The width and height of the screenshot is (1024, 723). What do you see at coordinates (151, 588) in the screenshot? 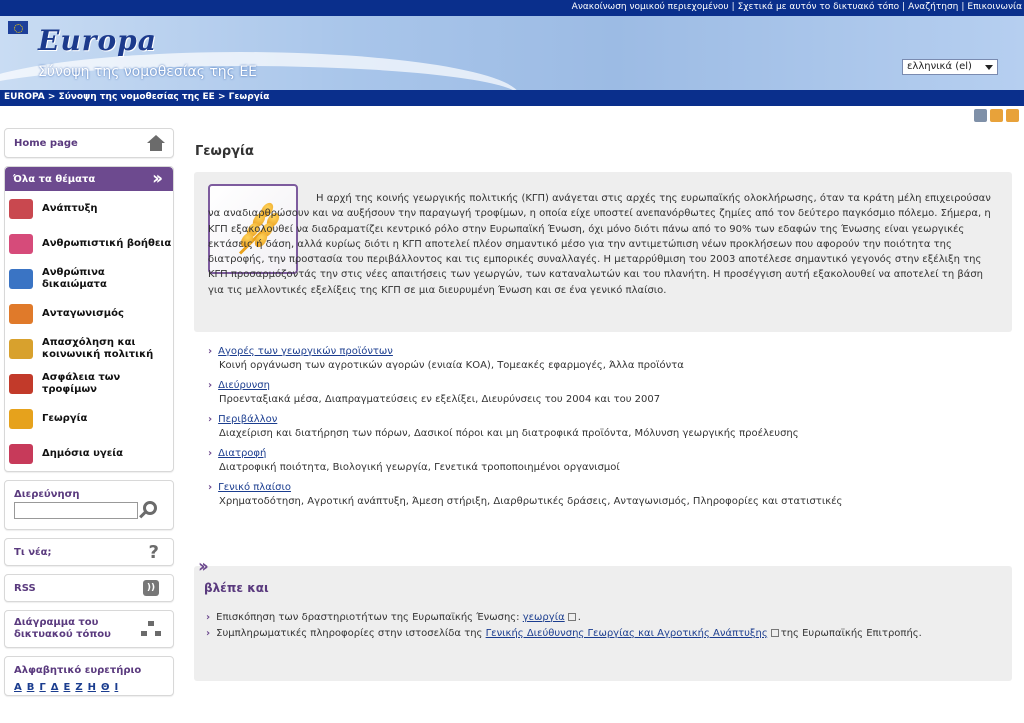
I see `rss-icon: ))` at bounding box center [151, 588].